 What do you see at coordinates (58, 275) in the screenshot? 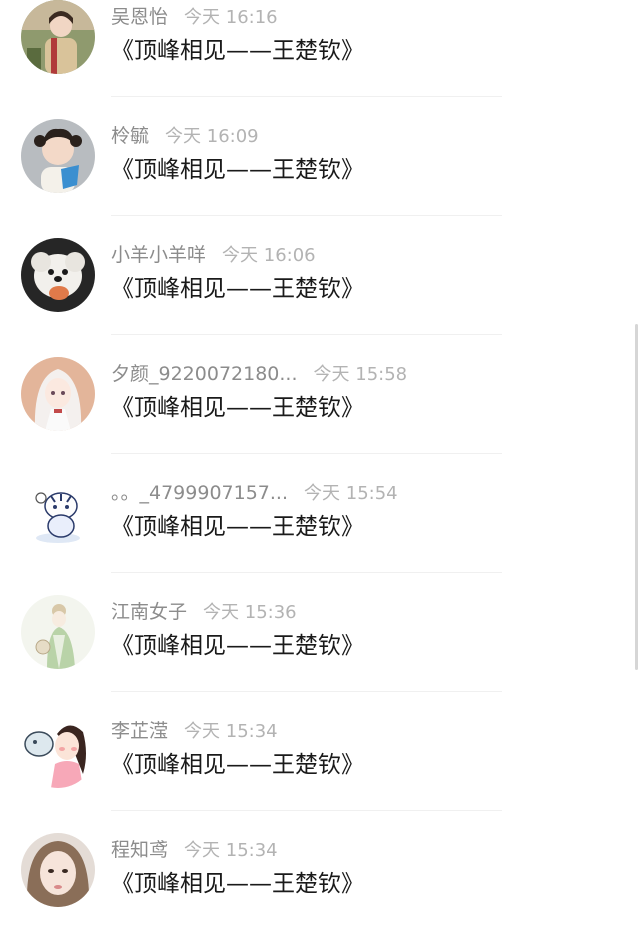
I see `white-dog-avatar-icon` at bounding box center [58, 275].